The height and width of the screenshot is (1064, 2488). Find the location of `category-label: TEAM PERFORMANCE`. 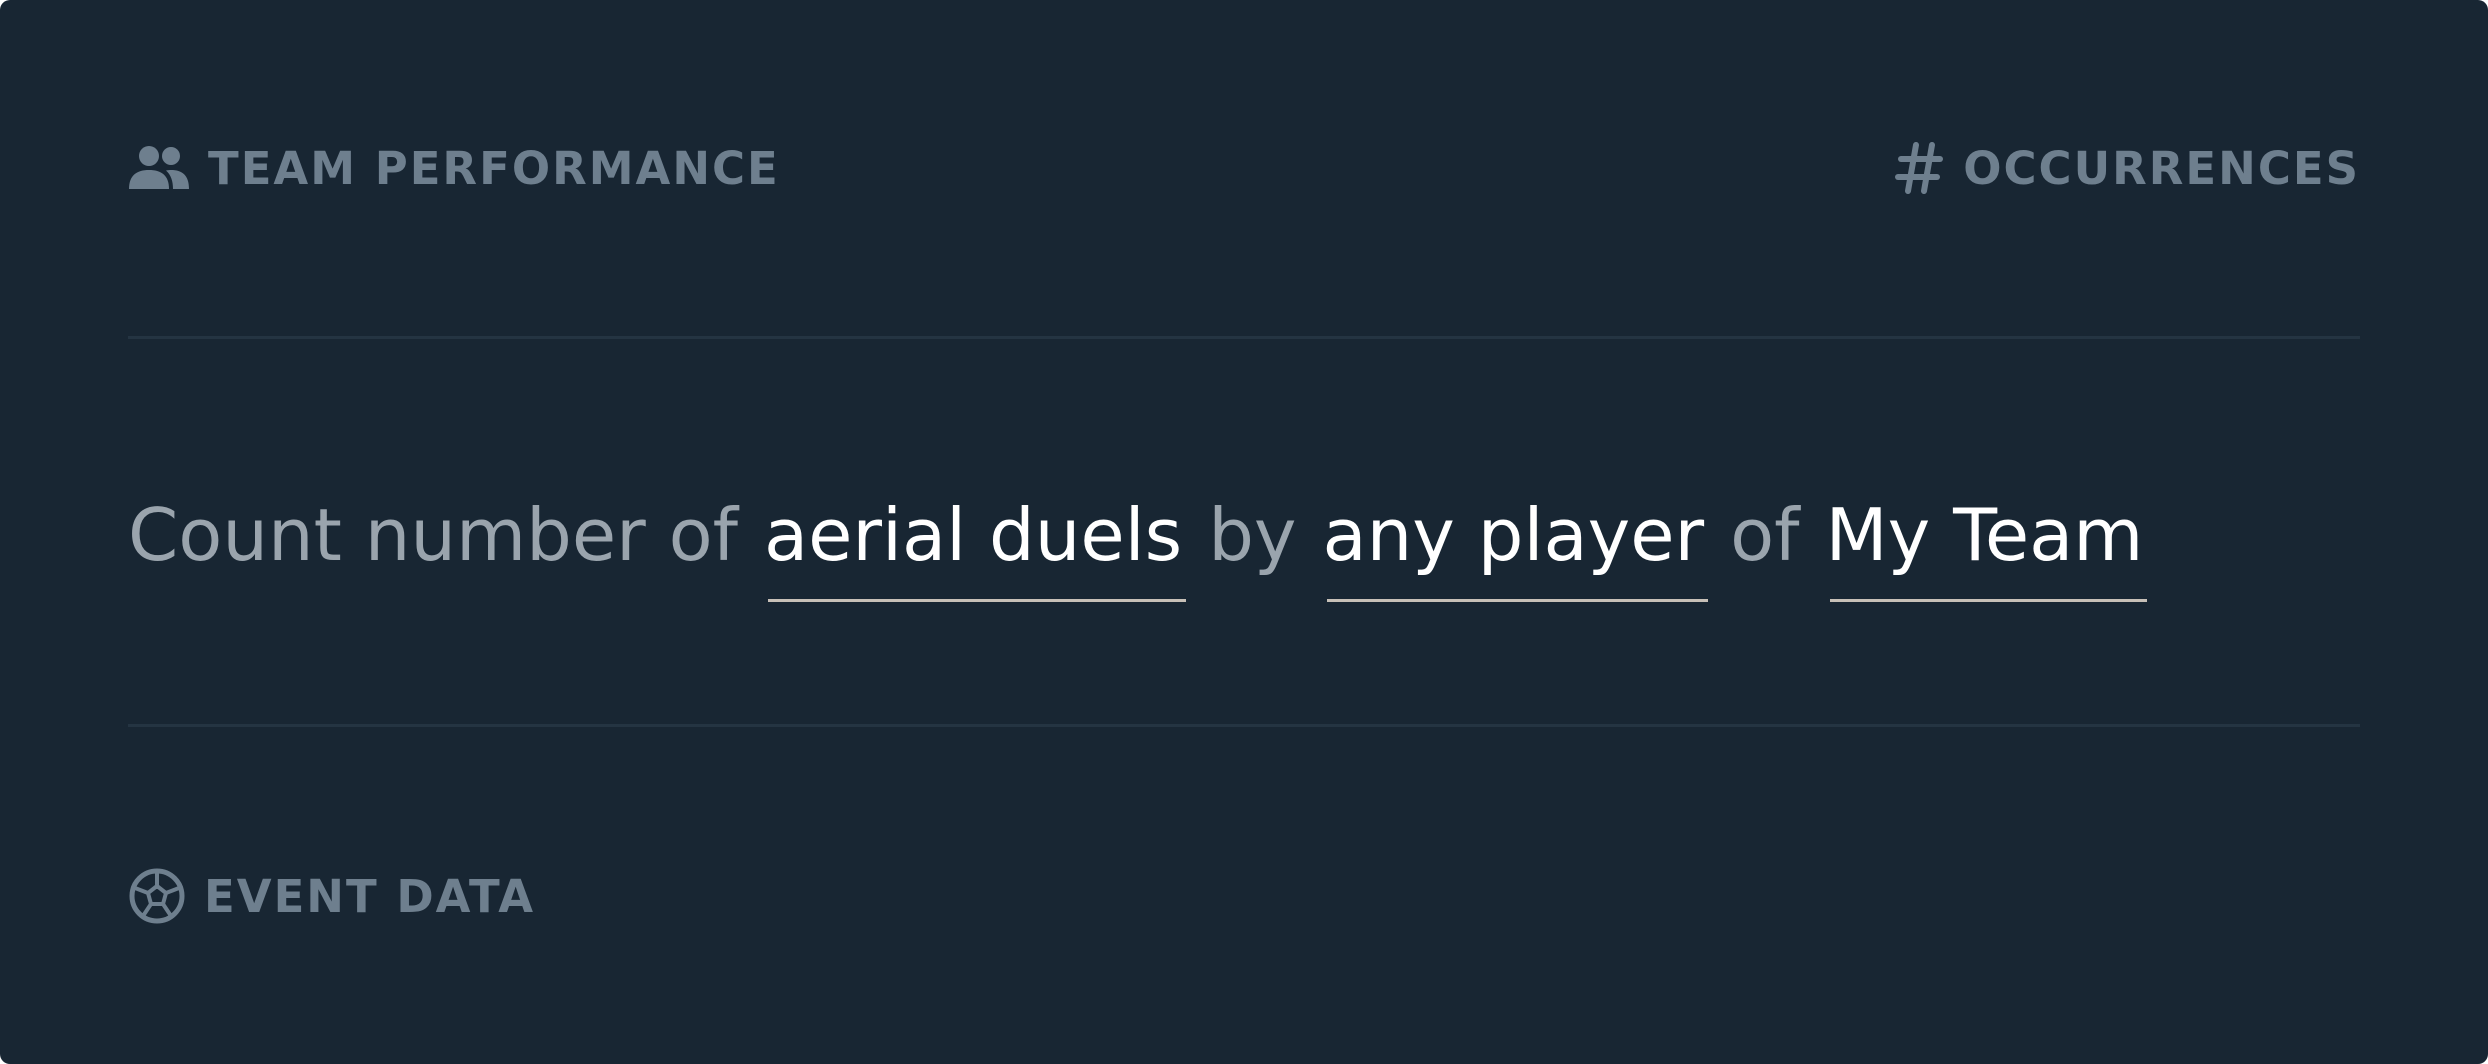

category-label: TEAM PERFORMANCE is located at coordinates (494, 168).